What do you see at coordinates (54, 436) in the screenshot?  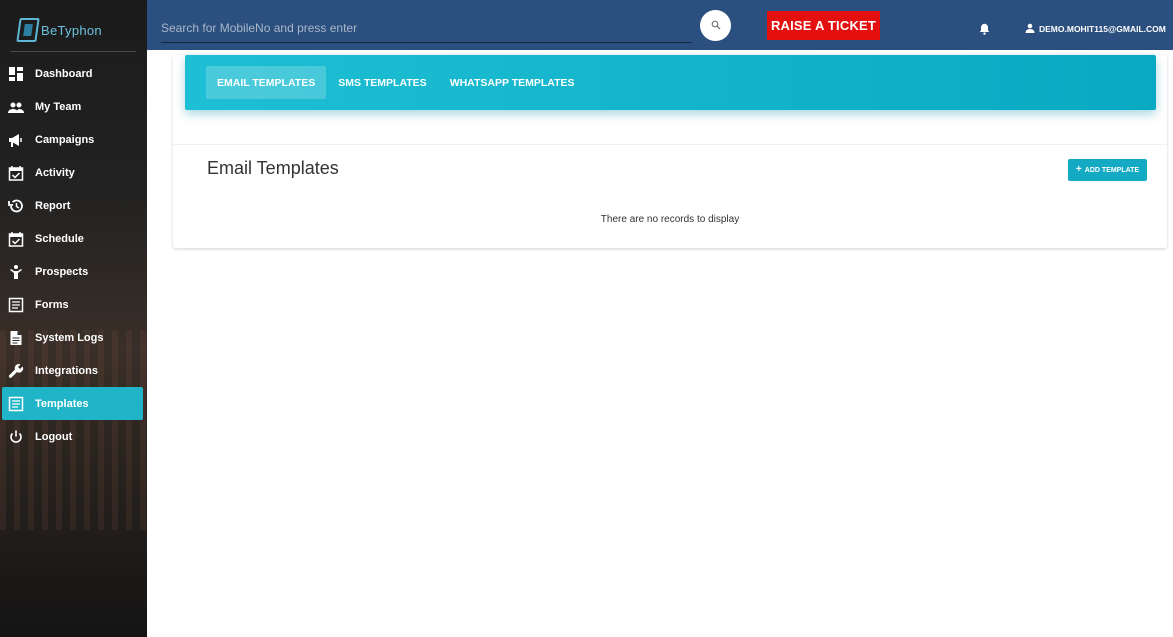 I see `sidebar-item-label: Logout` at bounding box center [54, 436].